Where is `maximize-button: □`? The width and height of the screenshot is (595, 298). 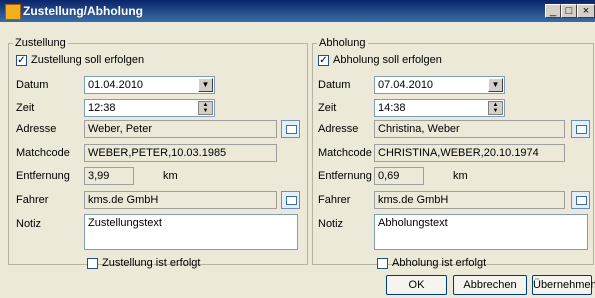 maximize-button: □ is located at coordinates (569, 11).